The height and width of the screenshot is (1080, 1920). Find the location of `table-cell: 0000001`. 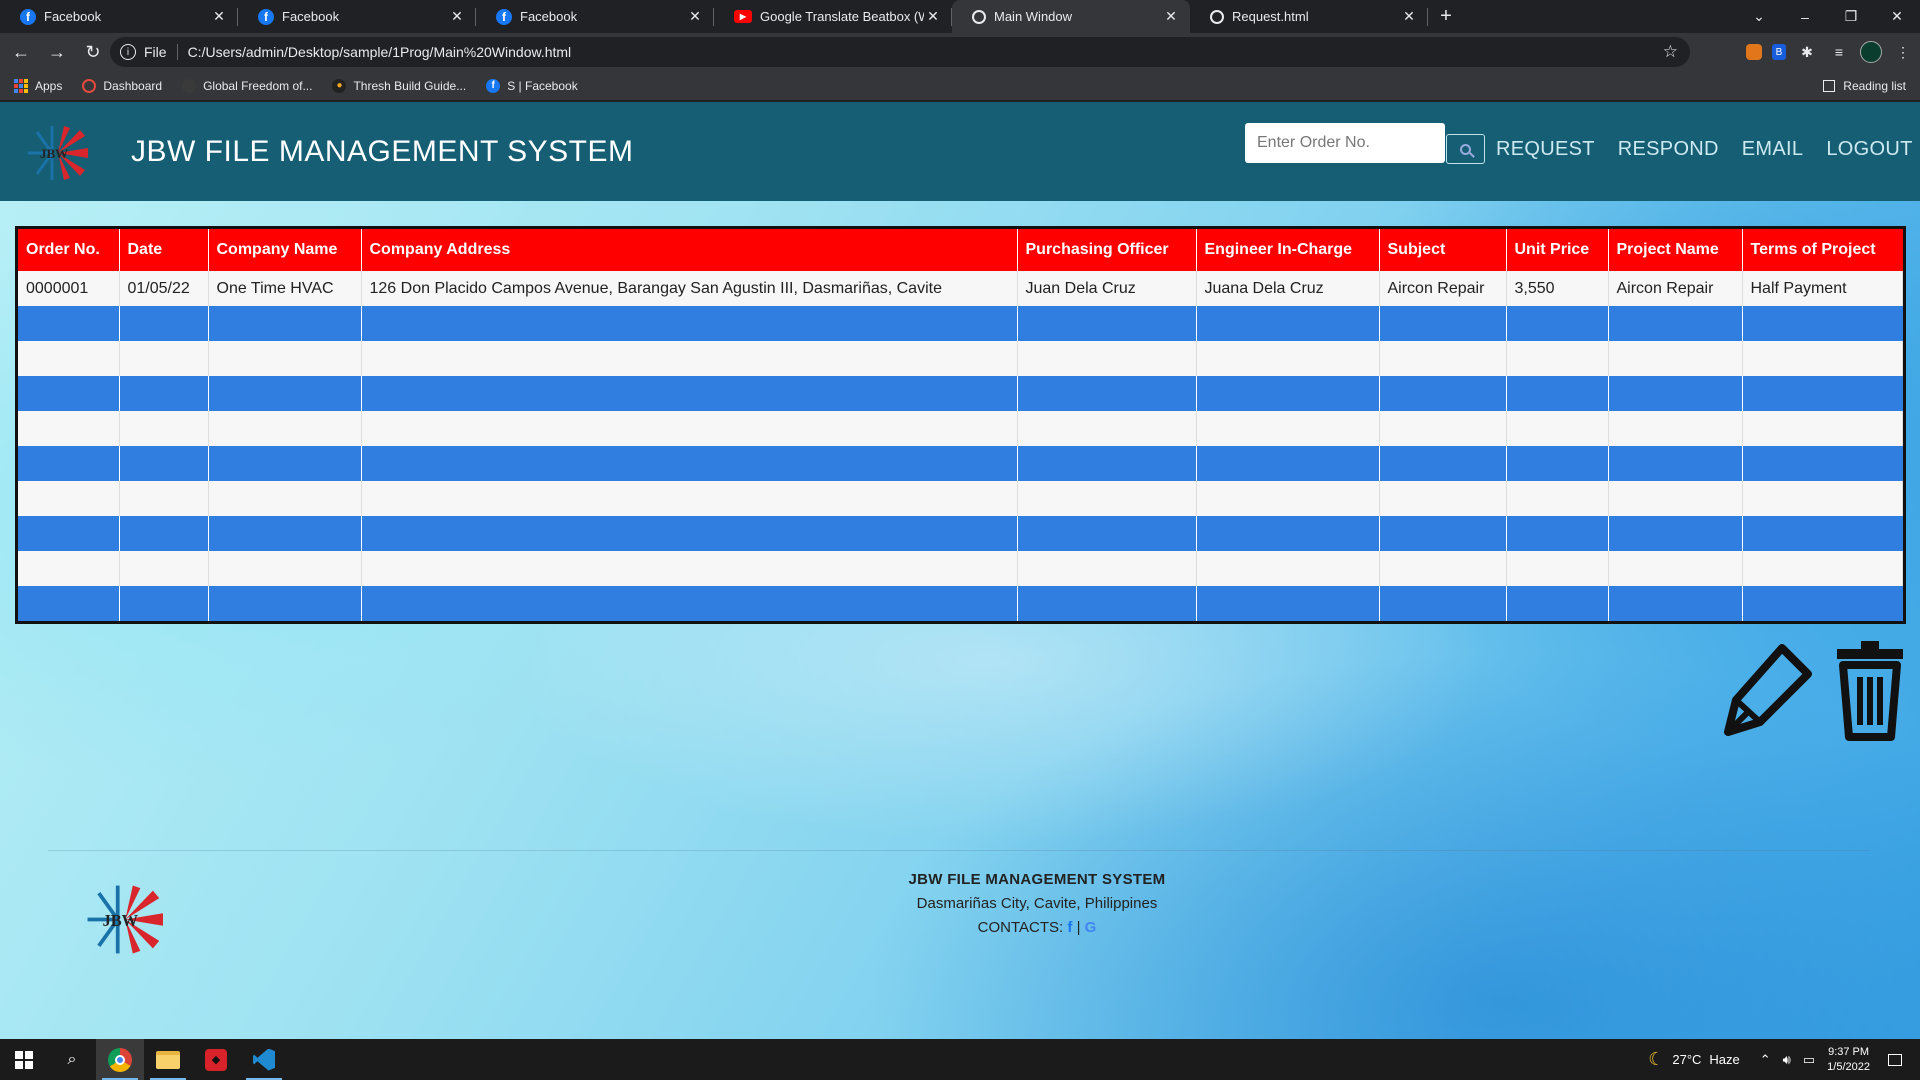

table-cell: 0000001 is located at coordinates (69, 288).